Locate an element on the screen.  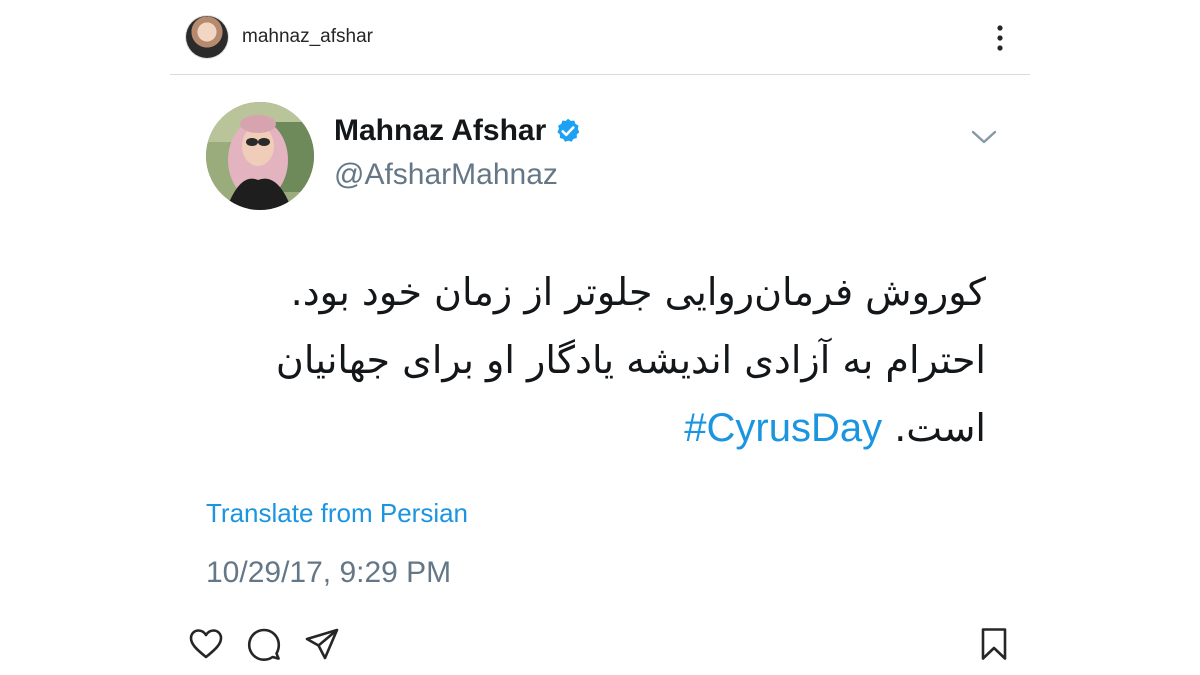
comment-icon is located at coordinates (264, 644).